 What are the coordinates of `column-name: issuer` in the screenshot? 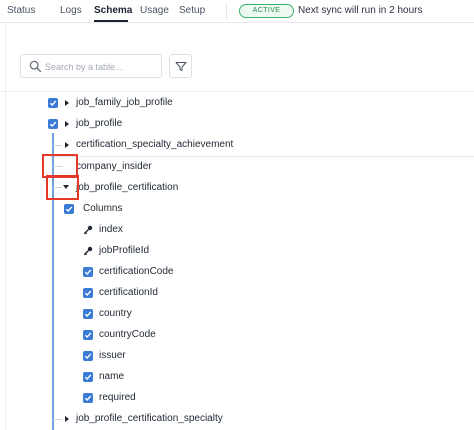 It's located at (112, 355).